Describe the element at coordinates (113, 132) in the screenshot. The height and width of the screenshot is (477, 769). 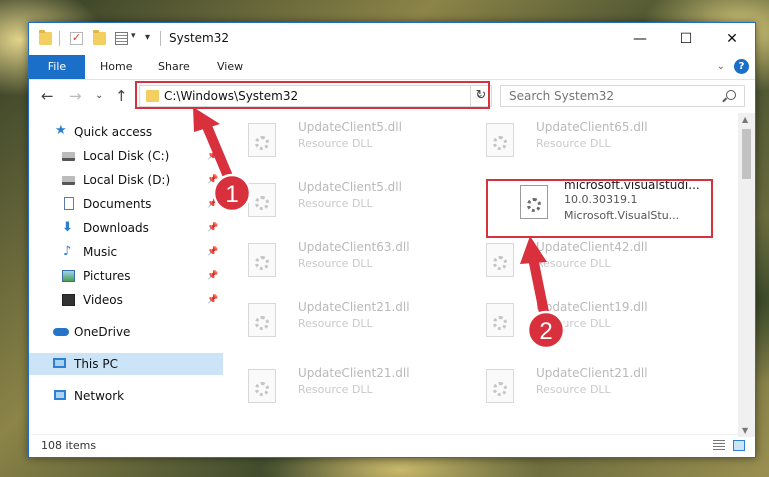
I see `sidebar-item-label: Quick access` at that location.